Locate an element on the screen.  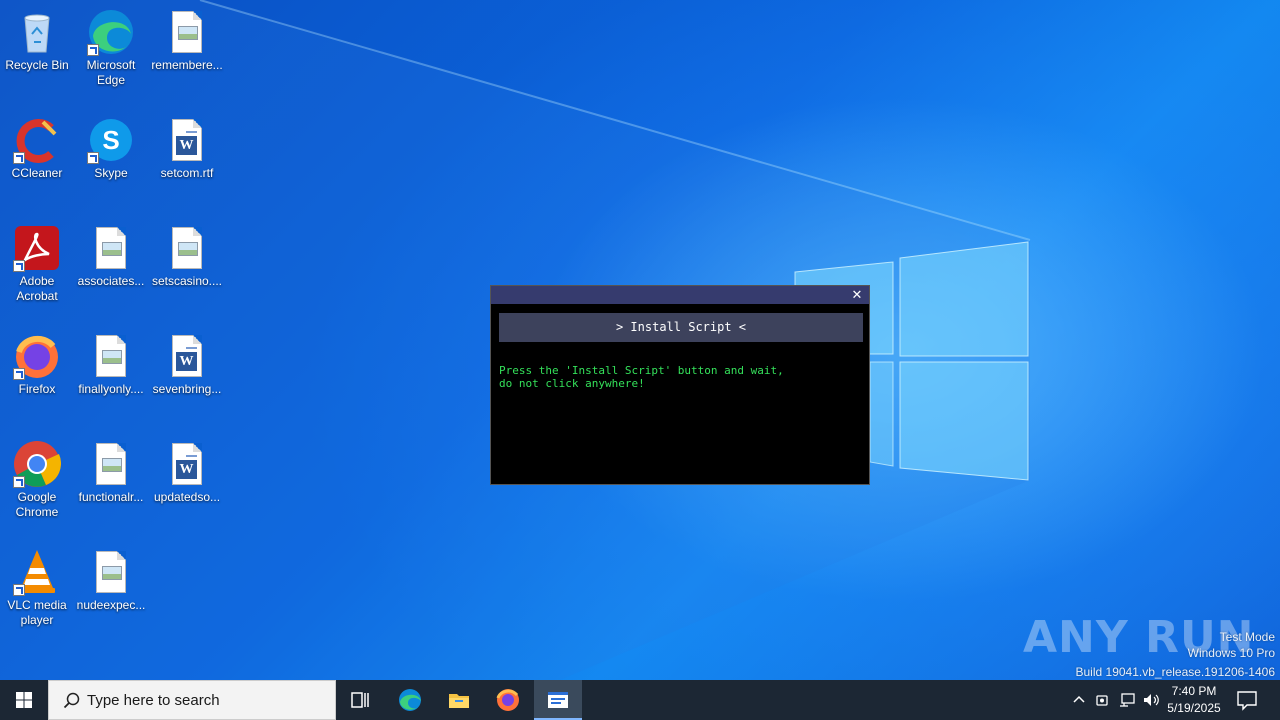
app-window-icon is located at coordinates (558, 700).